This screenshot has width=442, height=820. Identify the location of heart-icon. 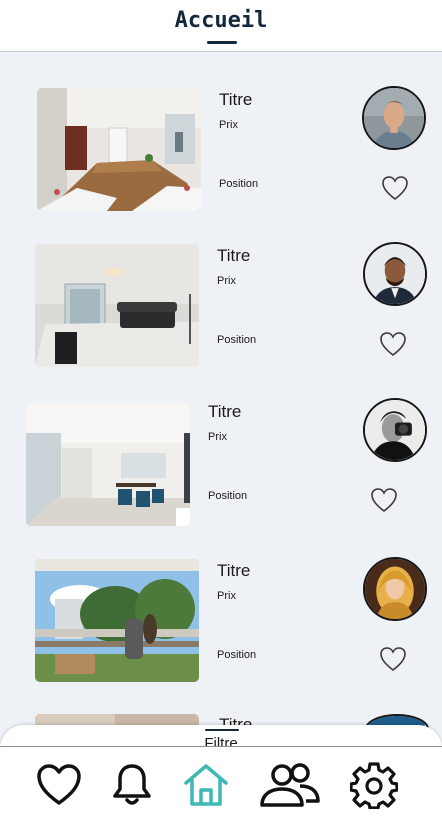
(59, 784).